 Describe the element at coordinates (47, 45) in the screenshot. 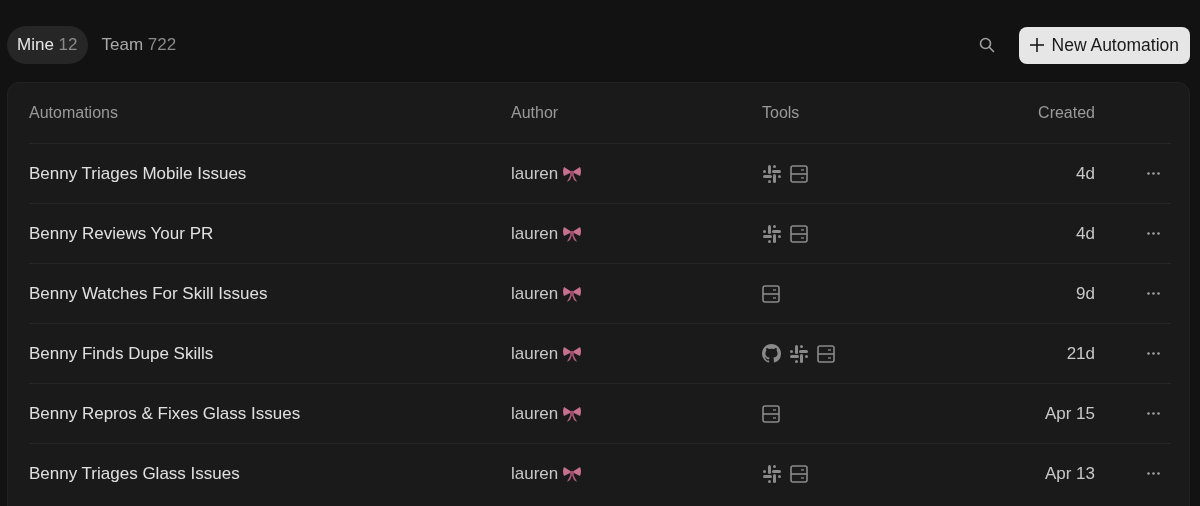

I see `filter-tab: Mine 12` at that location.